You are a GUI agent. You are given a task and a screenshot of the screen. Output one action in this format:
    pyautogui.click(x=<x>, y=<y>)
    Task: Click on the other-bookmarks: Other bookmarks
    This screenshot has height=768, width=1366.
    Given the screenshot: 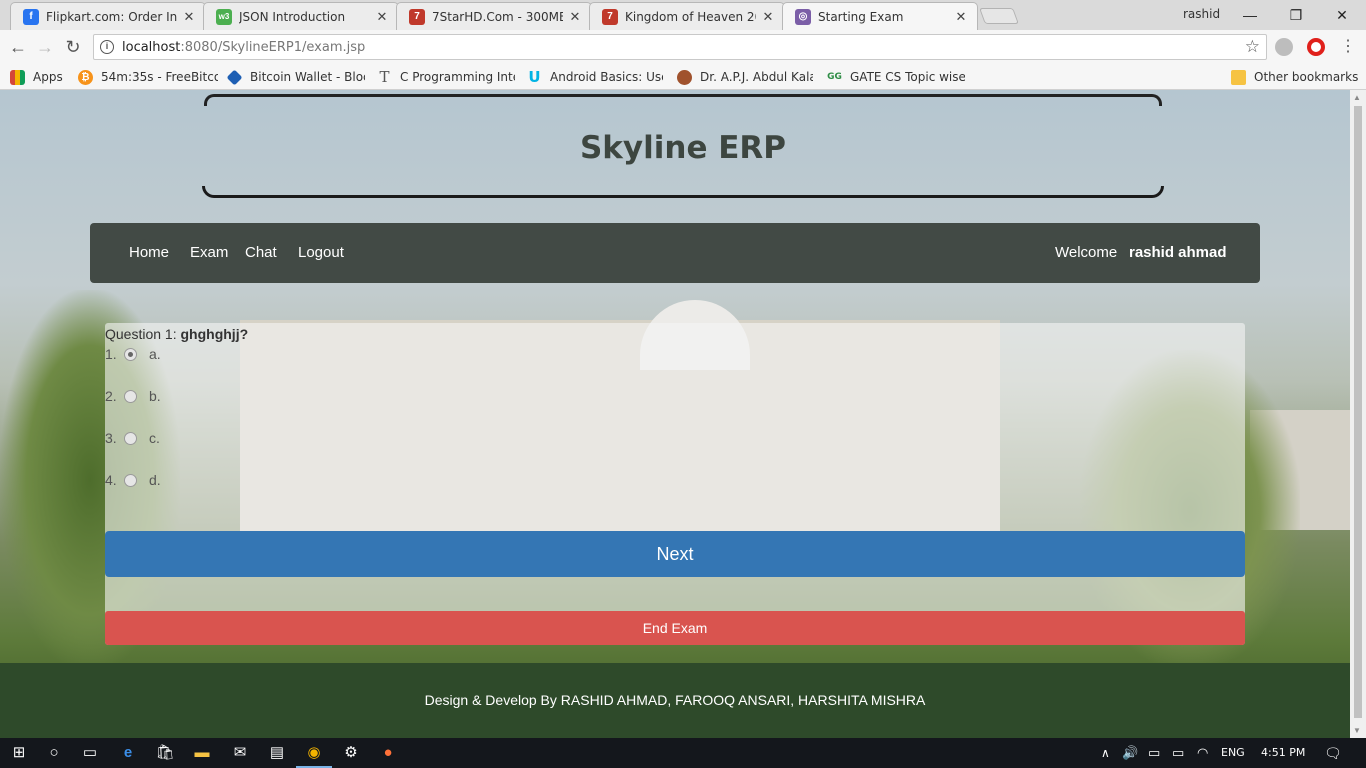 What is the action you would take?
    pyautogui.click(x=1294, y=77)
    